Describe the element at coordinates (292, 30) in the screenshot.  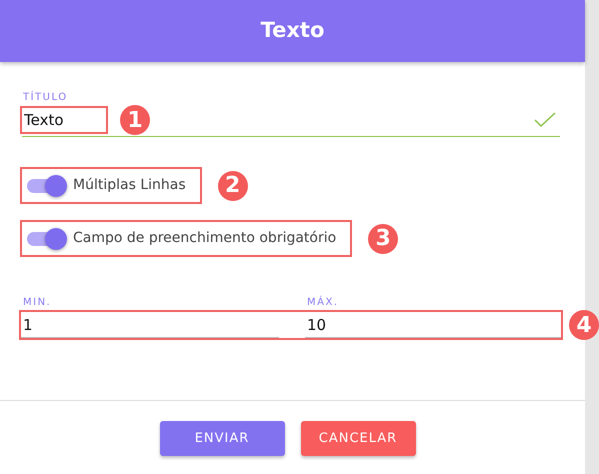
I see `dialog-title: Texto` at that location.